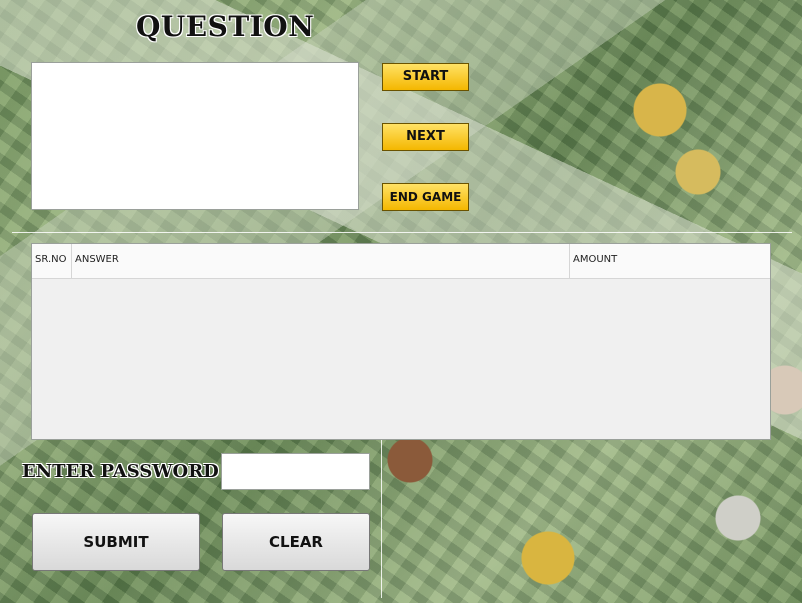  What do you see at coordinates (402, 232) in the screenshot?
I see `divider-horizontal` at bounding box center [402, 232].